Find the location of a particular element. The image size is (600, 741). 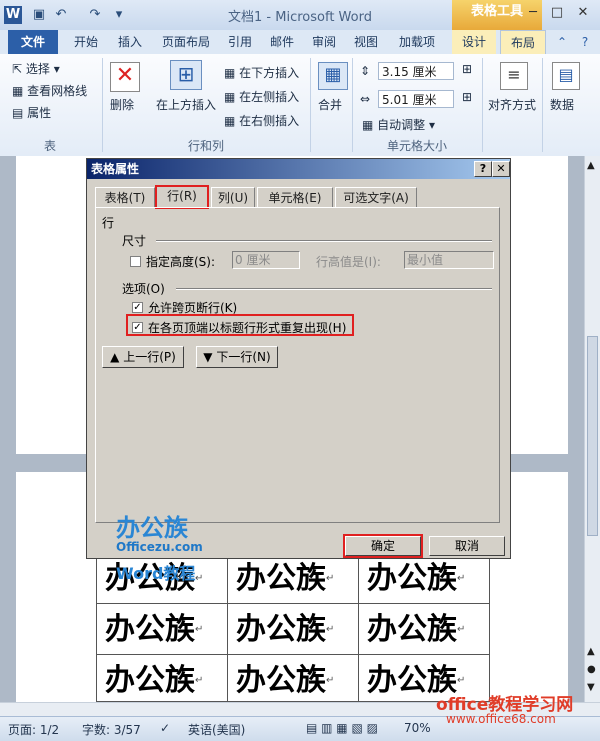

size-label: 尺寸 is located at coordinates (134, 241).